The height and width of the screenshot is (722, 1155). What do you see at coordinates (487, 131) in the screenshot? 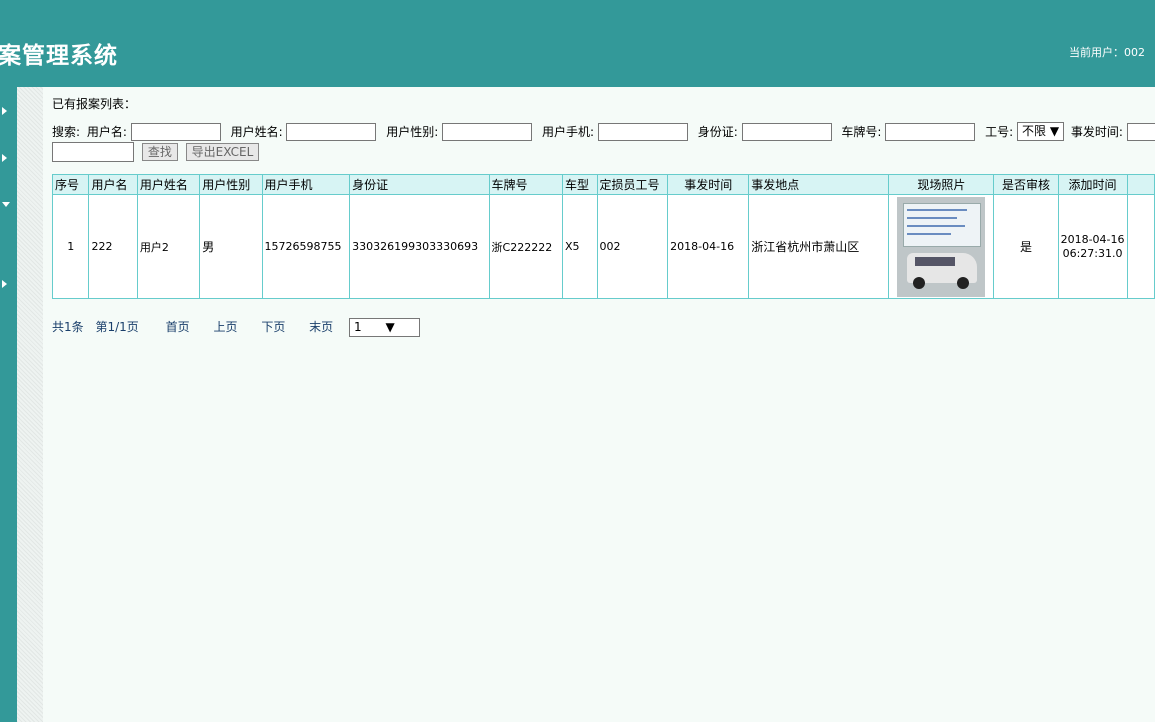
I see `gender-input` at bounding box center [487, 131].